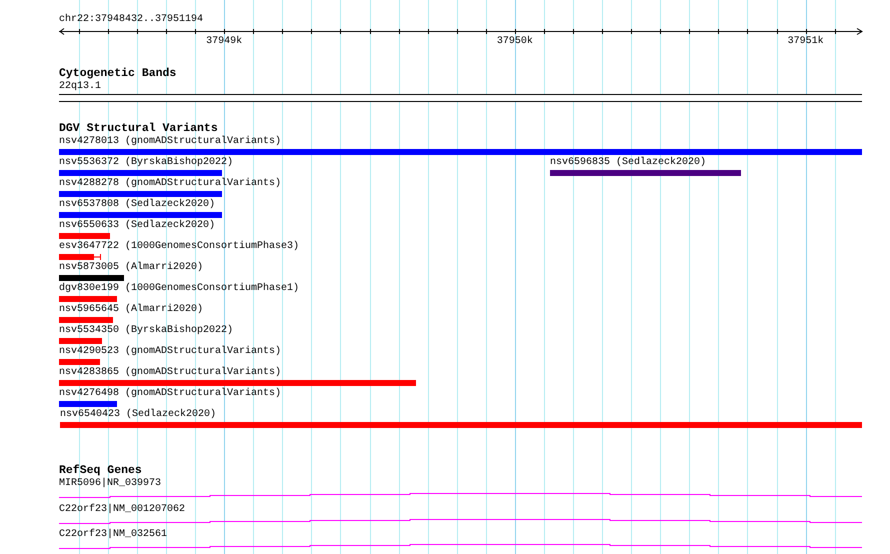  Describe the element at coordinates (110, 484) in the screenshot. I see `gene-label: MIR5096|NR_039973` at that location.